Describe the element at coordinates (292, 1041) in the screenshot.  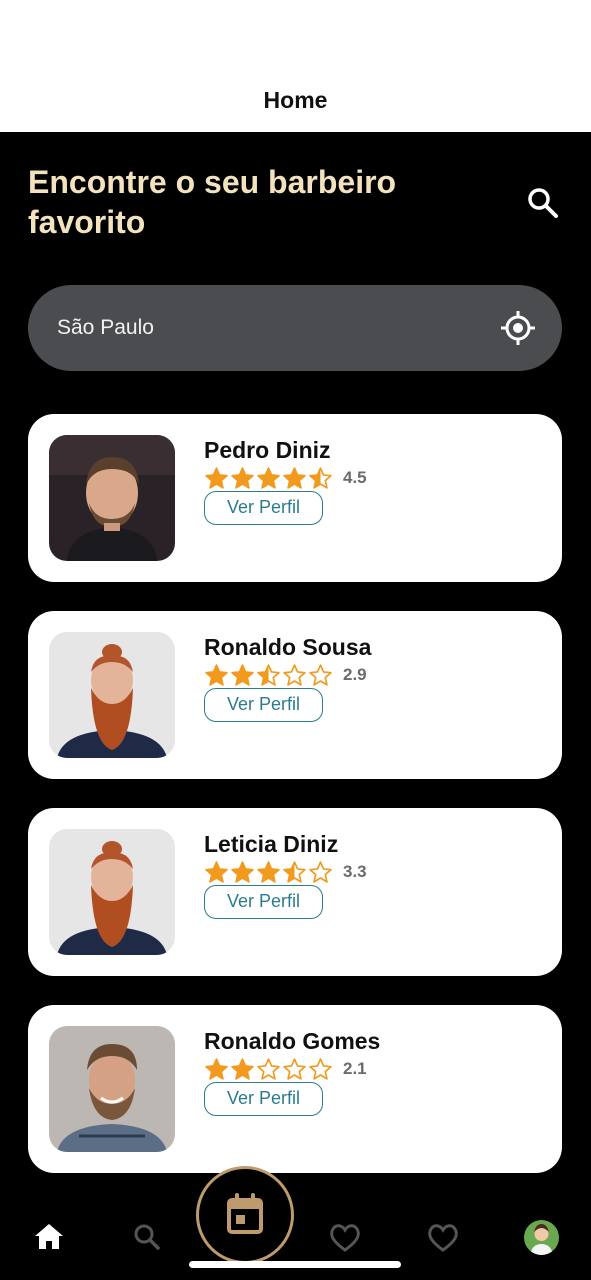
I see `barber-name: Ronaldo Gomes` at that location.